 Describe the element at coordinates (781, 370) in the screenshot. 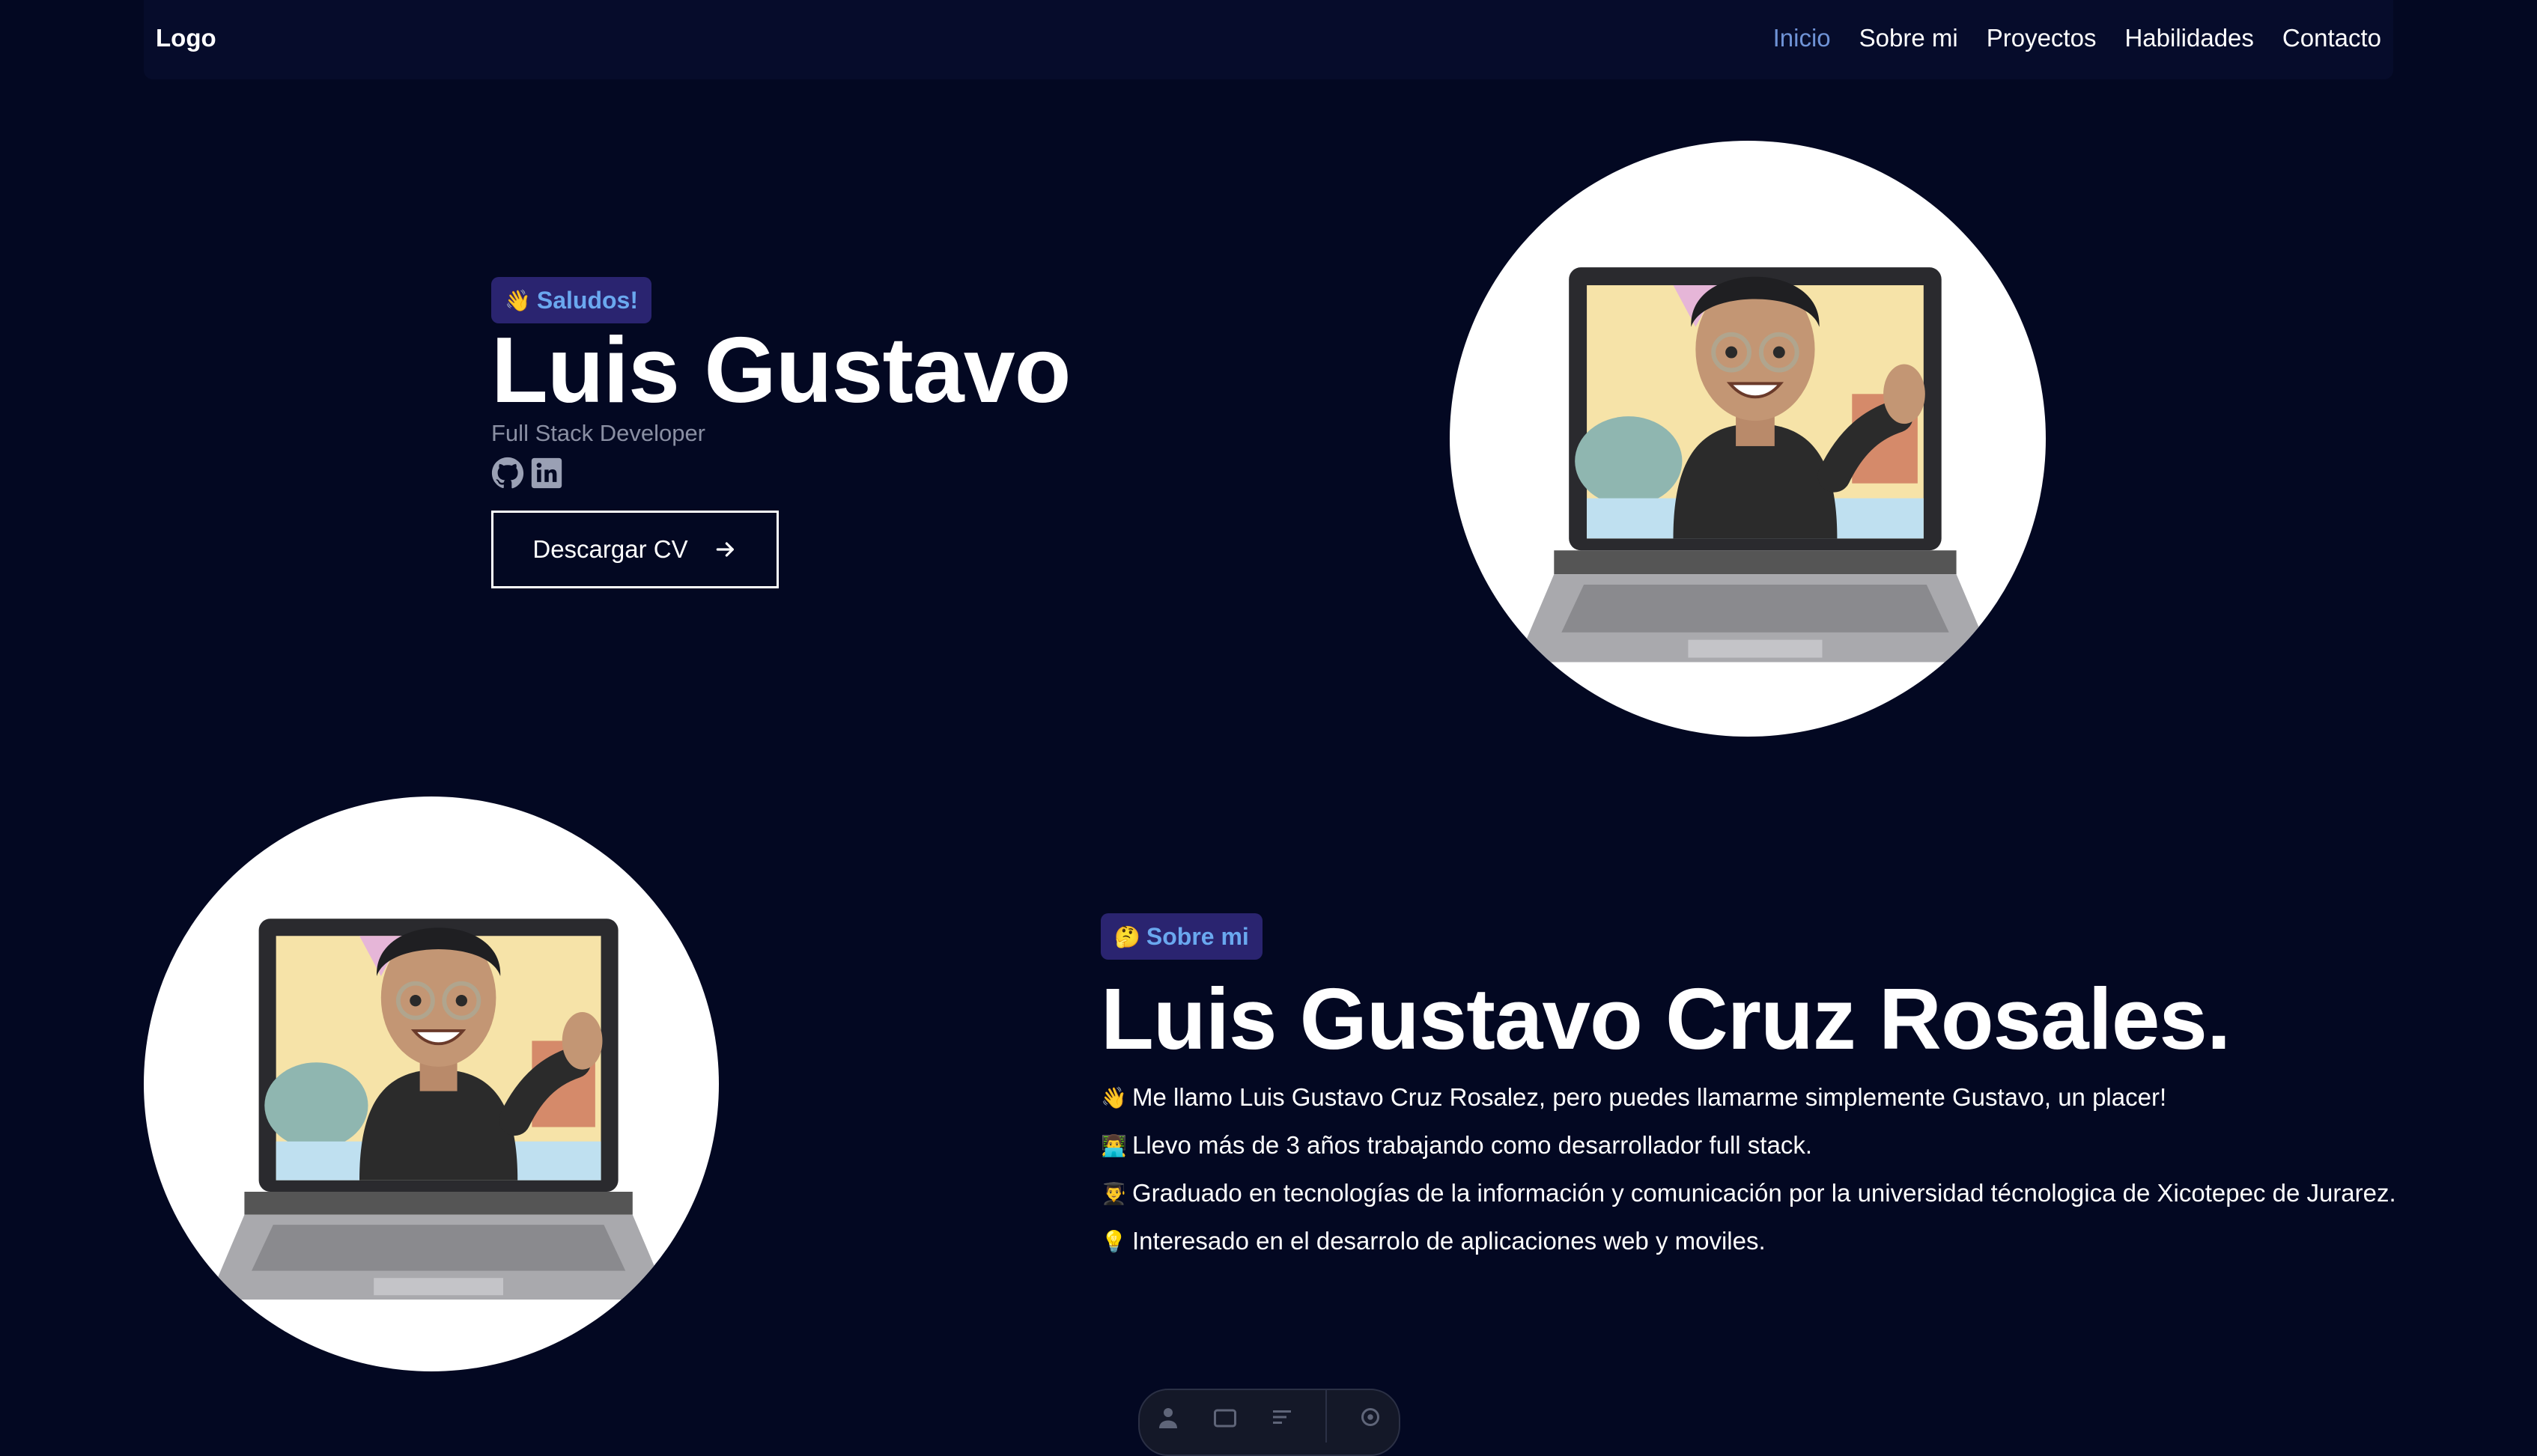

I see `hero-title: Luis Gustavo` at that location.